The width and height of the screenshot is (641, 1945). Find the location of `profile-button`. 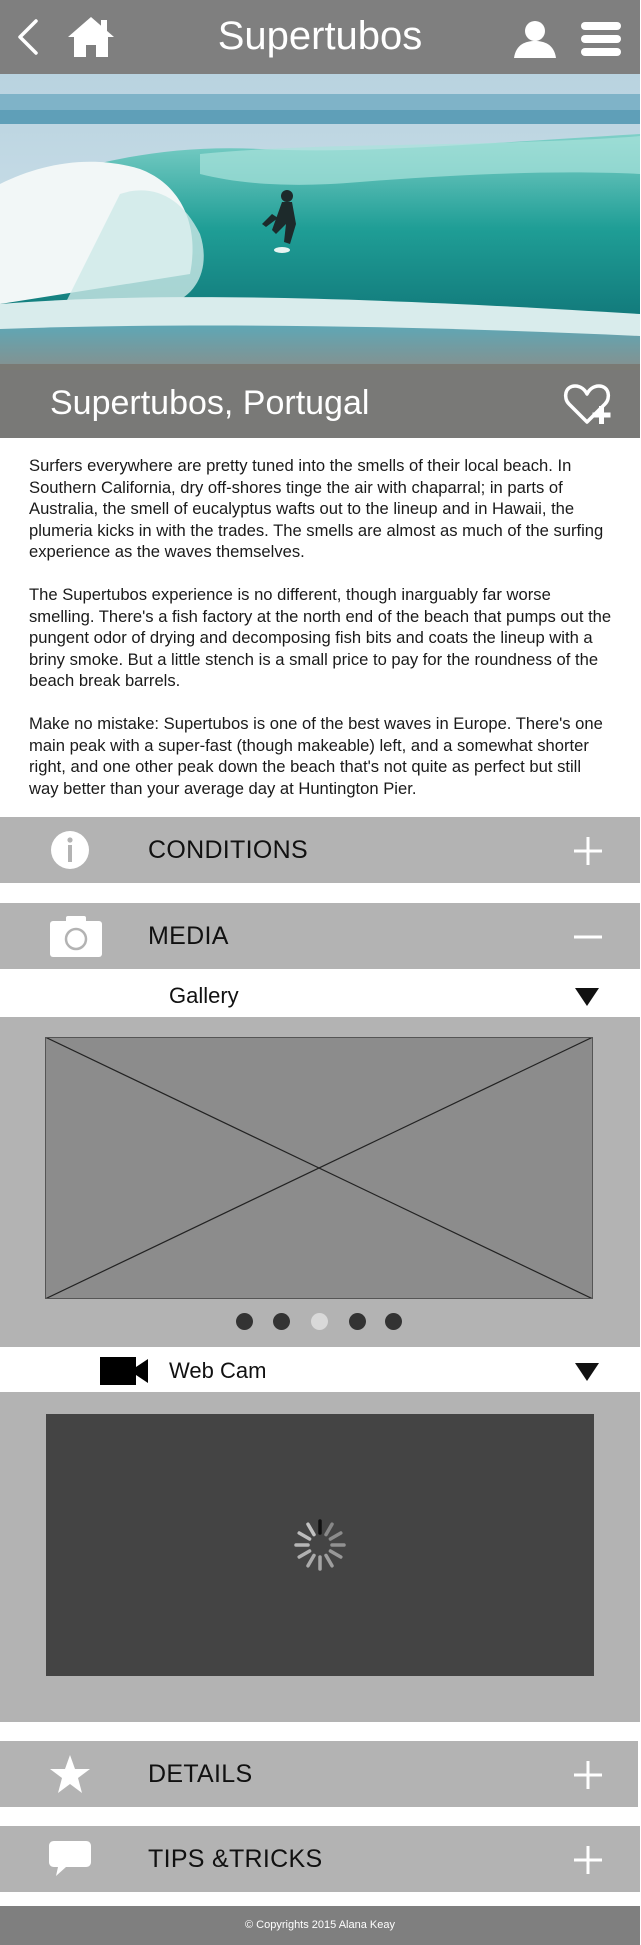

profile-button is located at coordinates (535, 40).